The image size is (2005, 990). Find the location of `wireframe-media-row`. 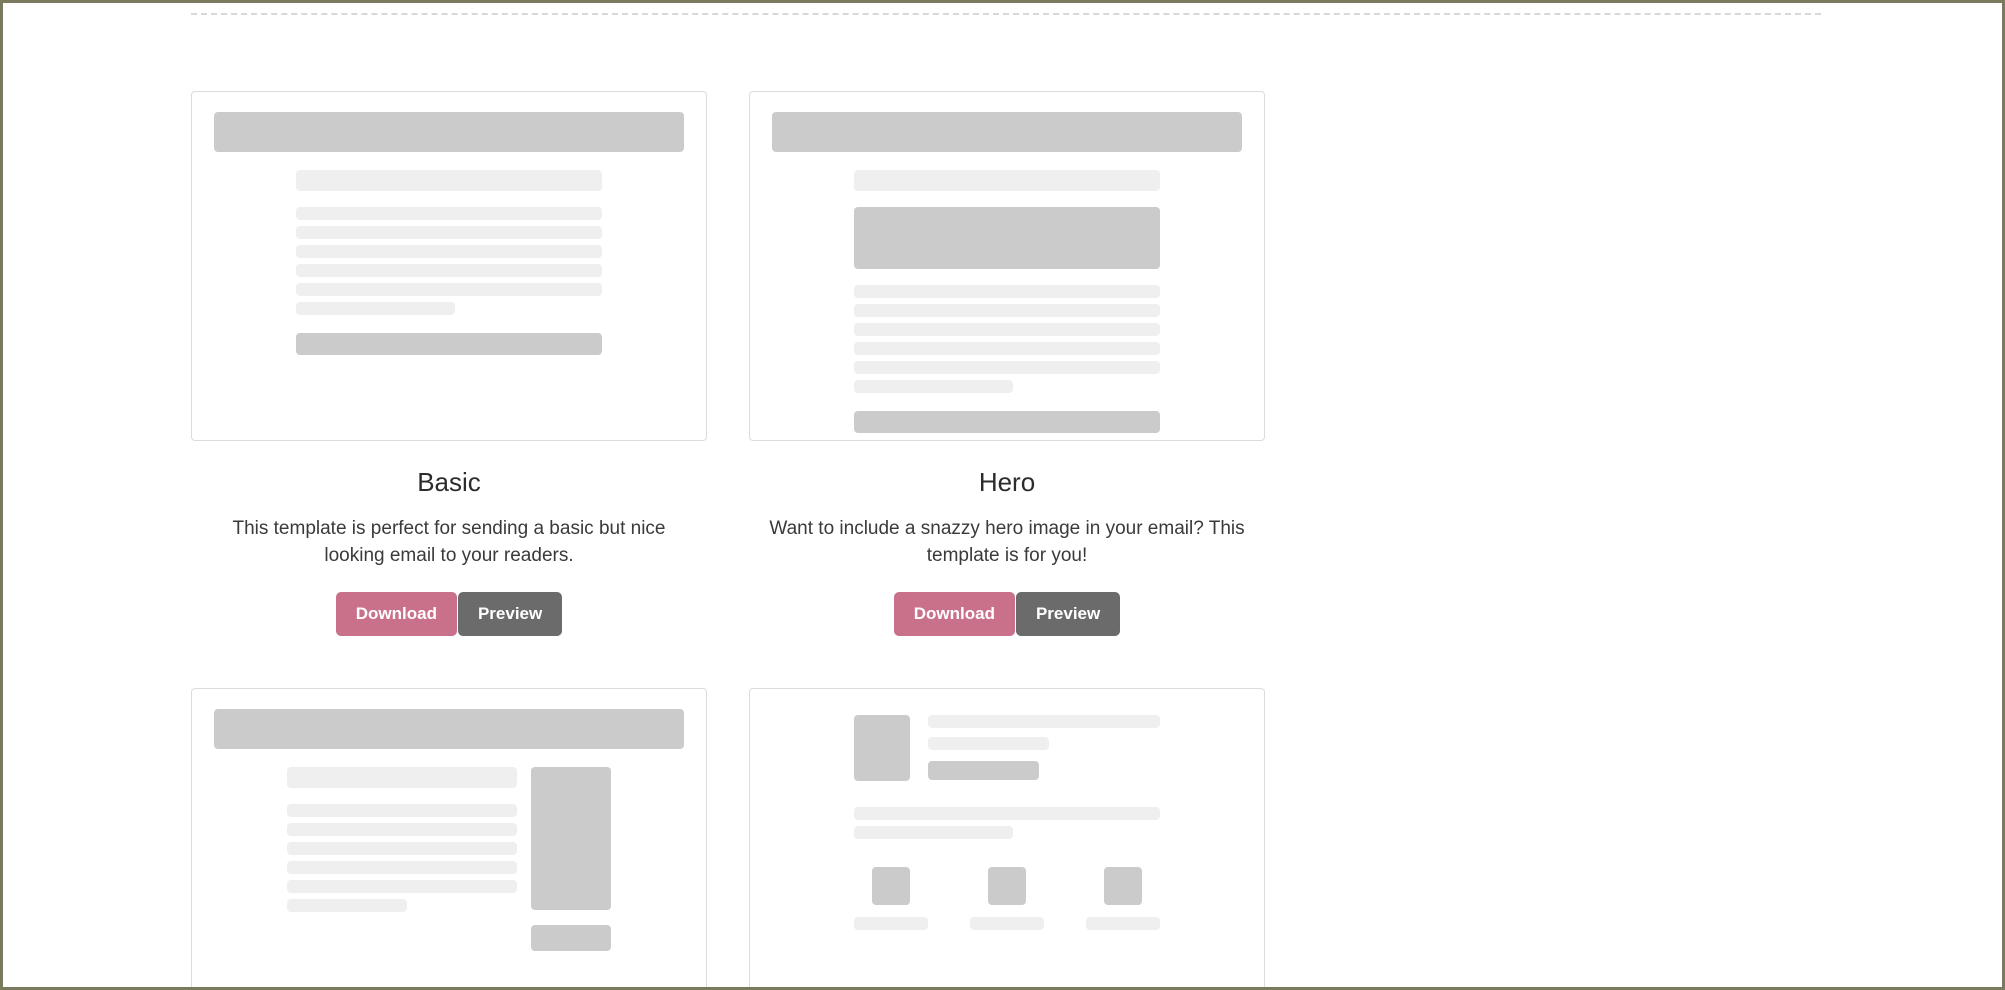

wireframe-media-row is located at coordinates (1007, 748).